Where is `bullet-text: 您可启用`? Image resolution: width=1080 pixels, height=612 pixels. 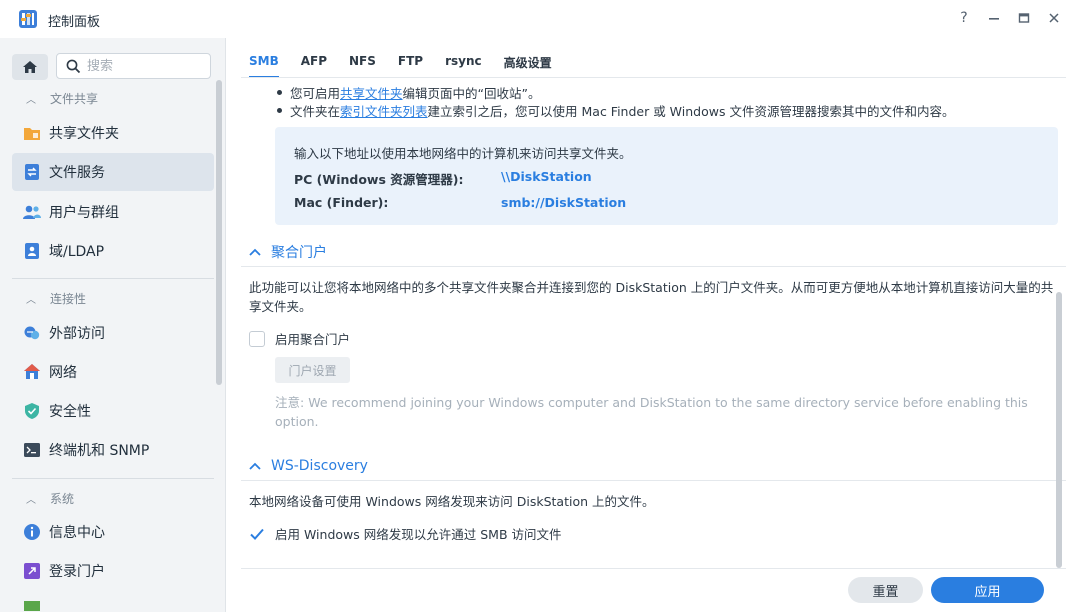 bullet-text: 您可启用 is located at coordinates (315, 93).